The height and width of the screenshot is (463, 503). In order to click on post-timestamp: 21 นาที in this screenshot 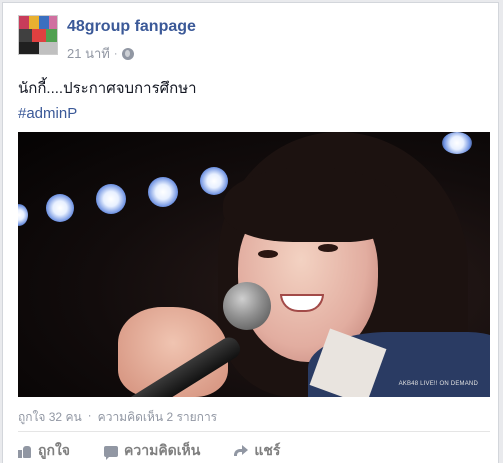, I will do `click(88, 53)`.